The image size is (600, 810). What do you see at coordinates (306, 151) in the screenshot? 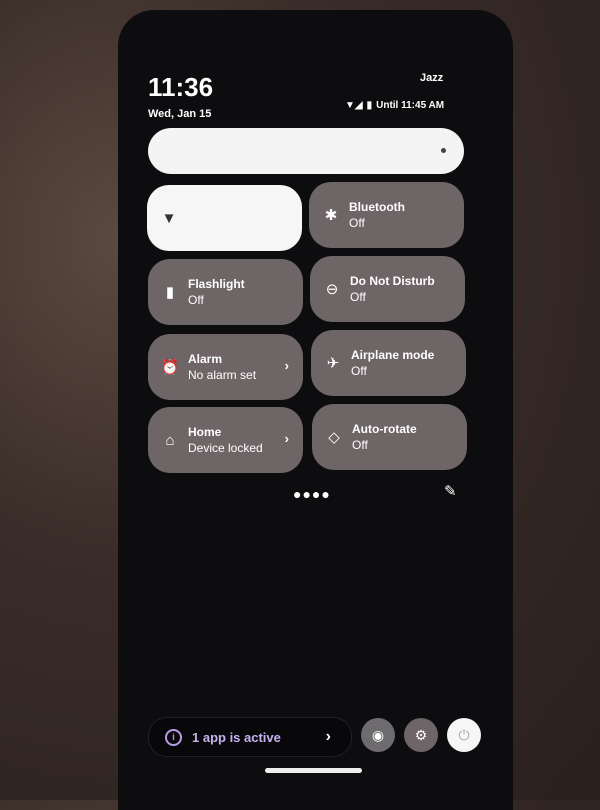
I see `brightness-slider` at bounding box center [306, 151].